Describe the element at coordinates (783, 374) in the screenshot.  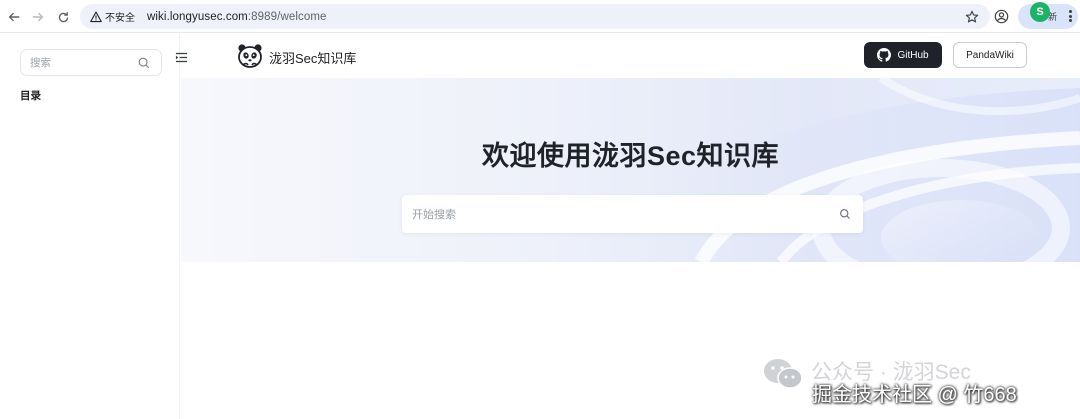
I see `wechat-icon` at that location.